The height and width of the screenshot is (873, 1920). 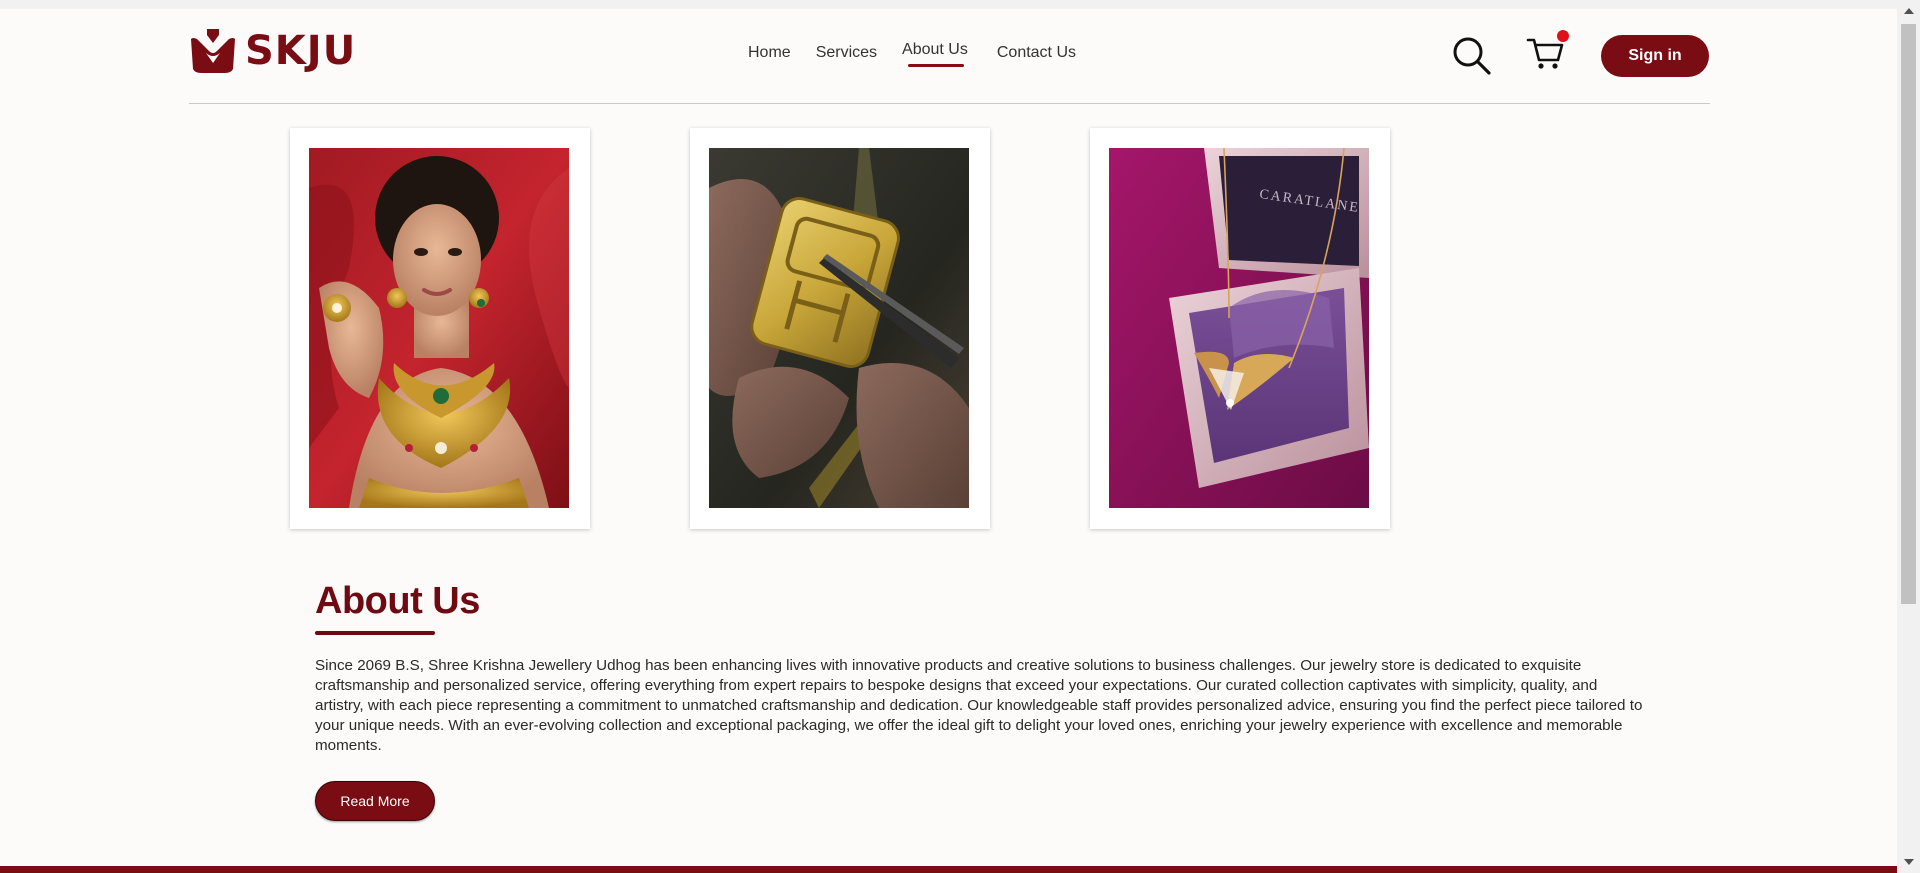 I want to click on brand-logo: SKJU, so click(x=272, y=51).